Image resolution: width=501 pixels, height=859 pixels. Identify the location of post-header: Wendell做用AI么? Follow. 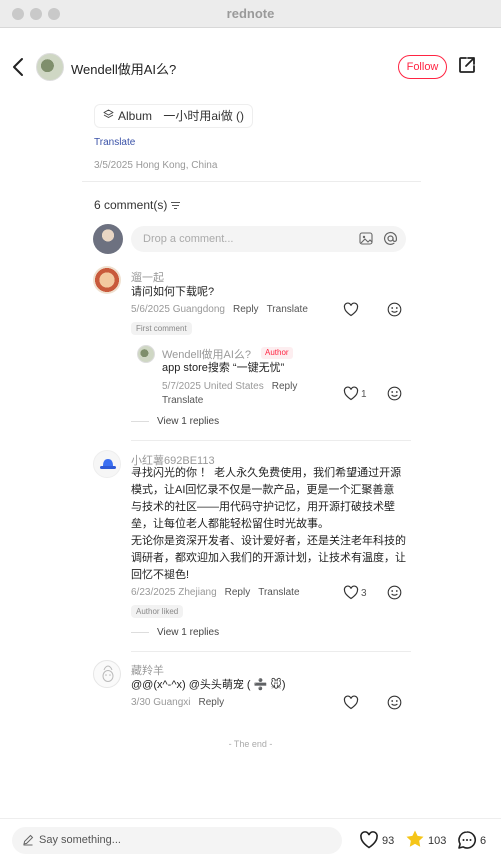
(250, 59).